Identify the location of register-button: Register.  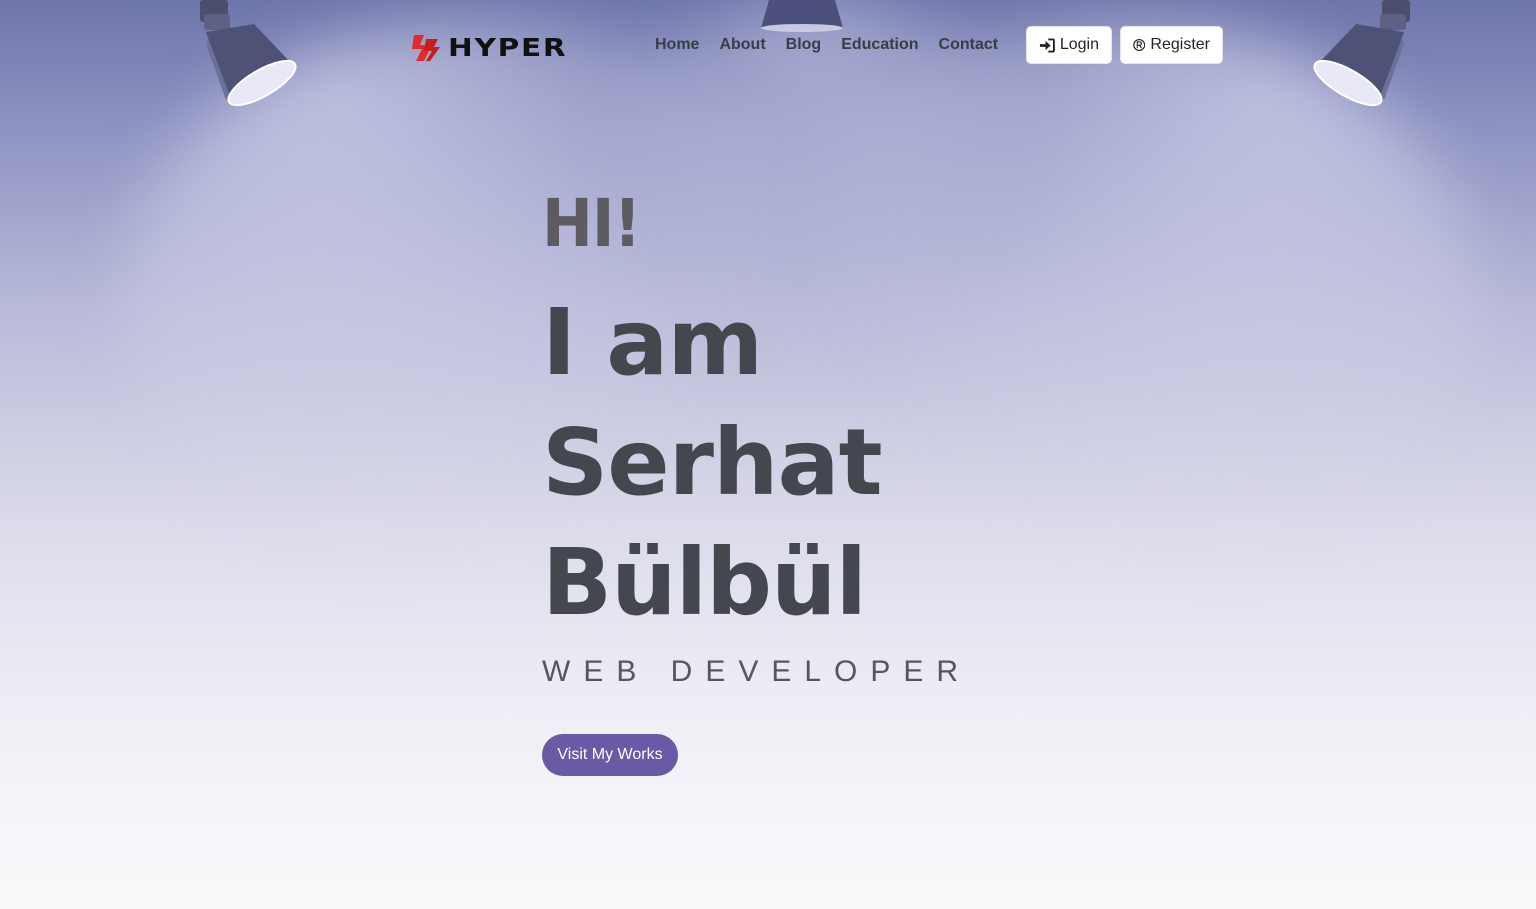
(1171, 45).